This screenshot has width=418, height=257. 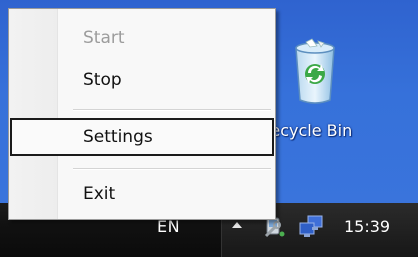 I want to click on recycle-bin-icon, so click(x=315, y=74).